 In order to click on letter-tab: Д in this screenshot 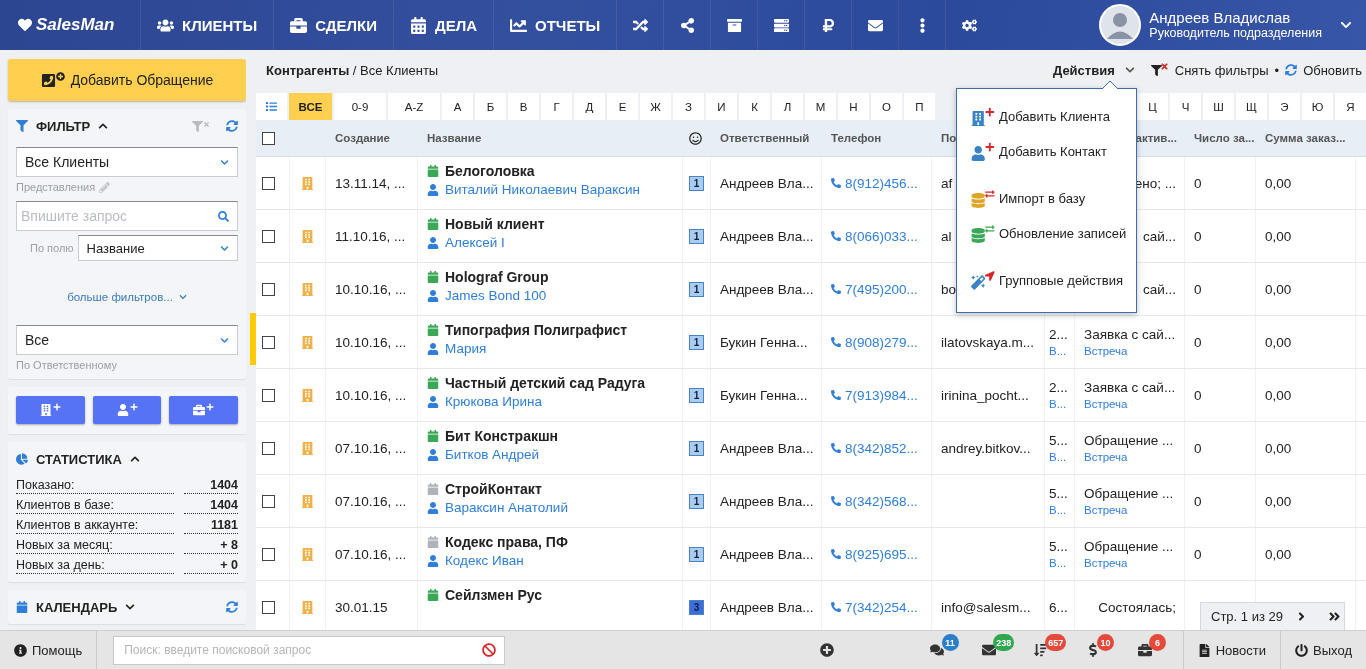, I will do `click(589, 106)`.